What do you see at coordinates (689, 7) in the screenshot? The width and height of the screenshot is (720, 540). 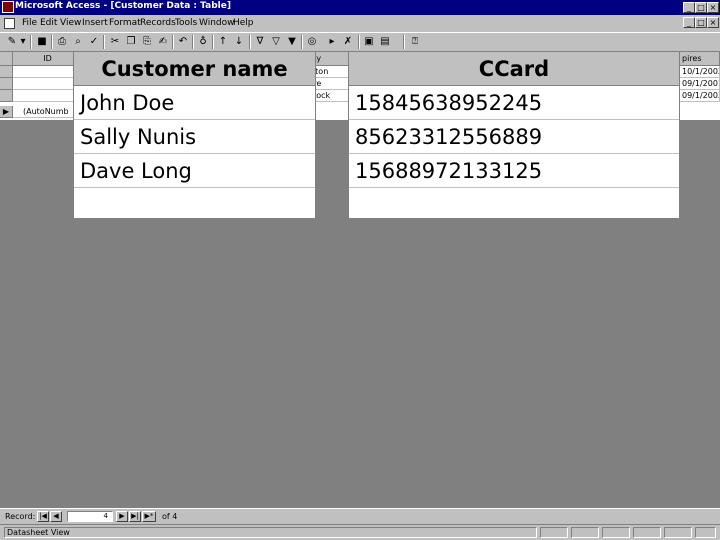 I see `minimize-button: _` at bounding box center [689, 7].